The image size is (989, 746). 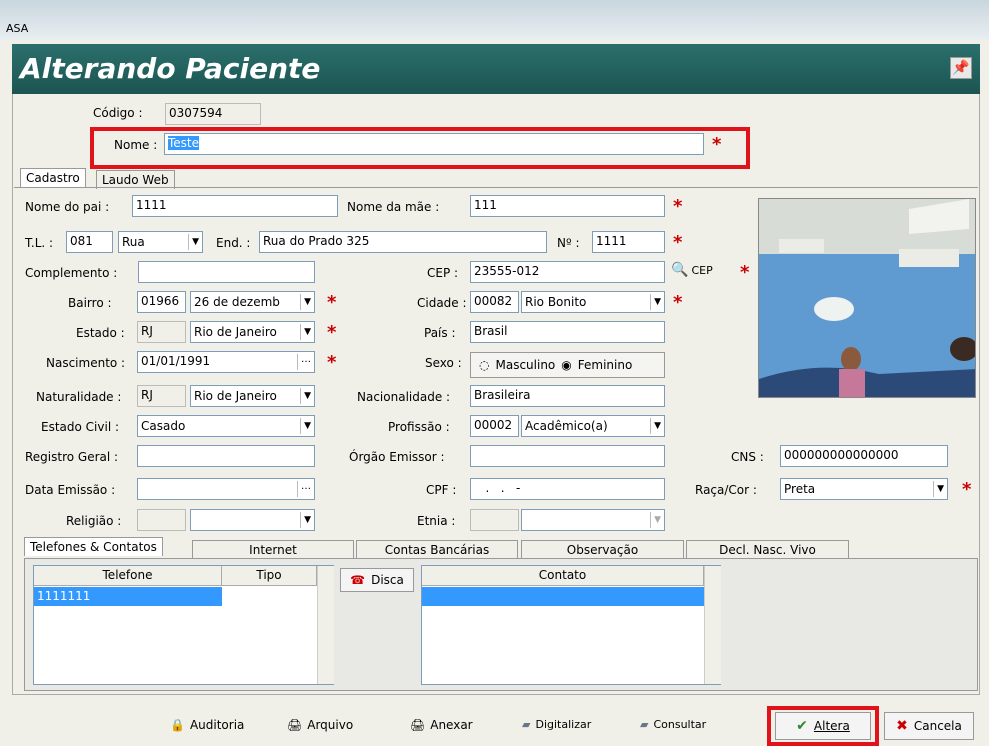 I want to click on cidade-label: Cidade :, so click(x=442, y=303).